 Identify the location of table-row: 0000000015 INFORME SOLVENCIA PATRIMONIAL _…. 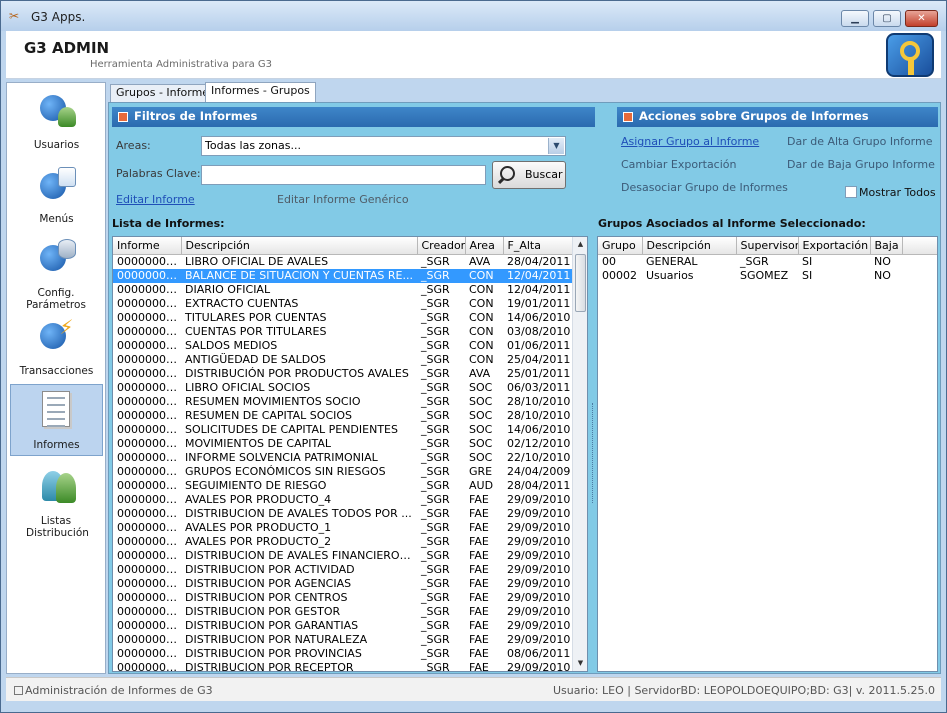
(343, 458).